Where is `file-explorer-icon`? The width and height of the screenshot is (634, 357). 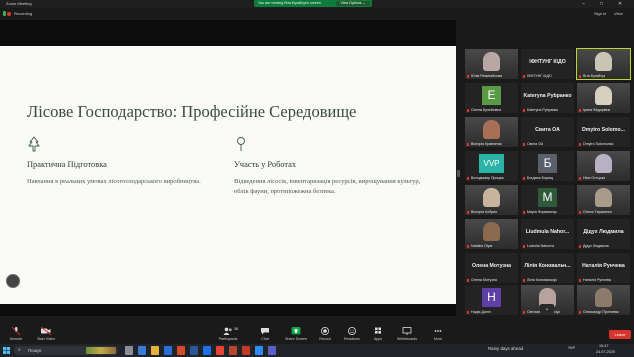
file-explorer-icon is located at coordinates (155, 350).